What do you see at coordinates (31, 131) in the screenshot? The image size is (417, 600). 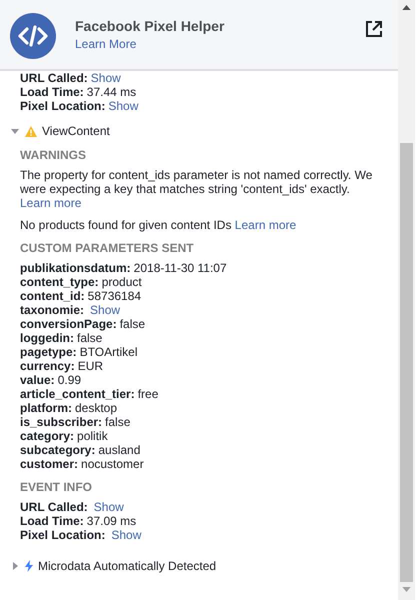 I see `warning-icon` at bounding box center [31, 131].